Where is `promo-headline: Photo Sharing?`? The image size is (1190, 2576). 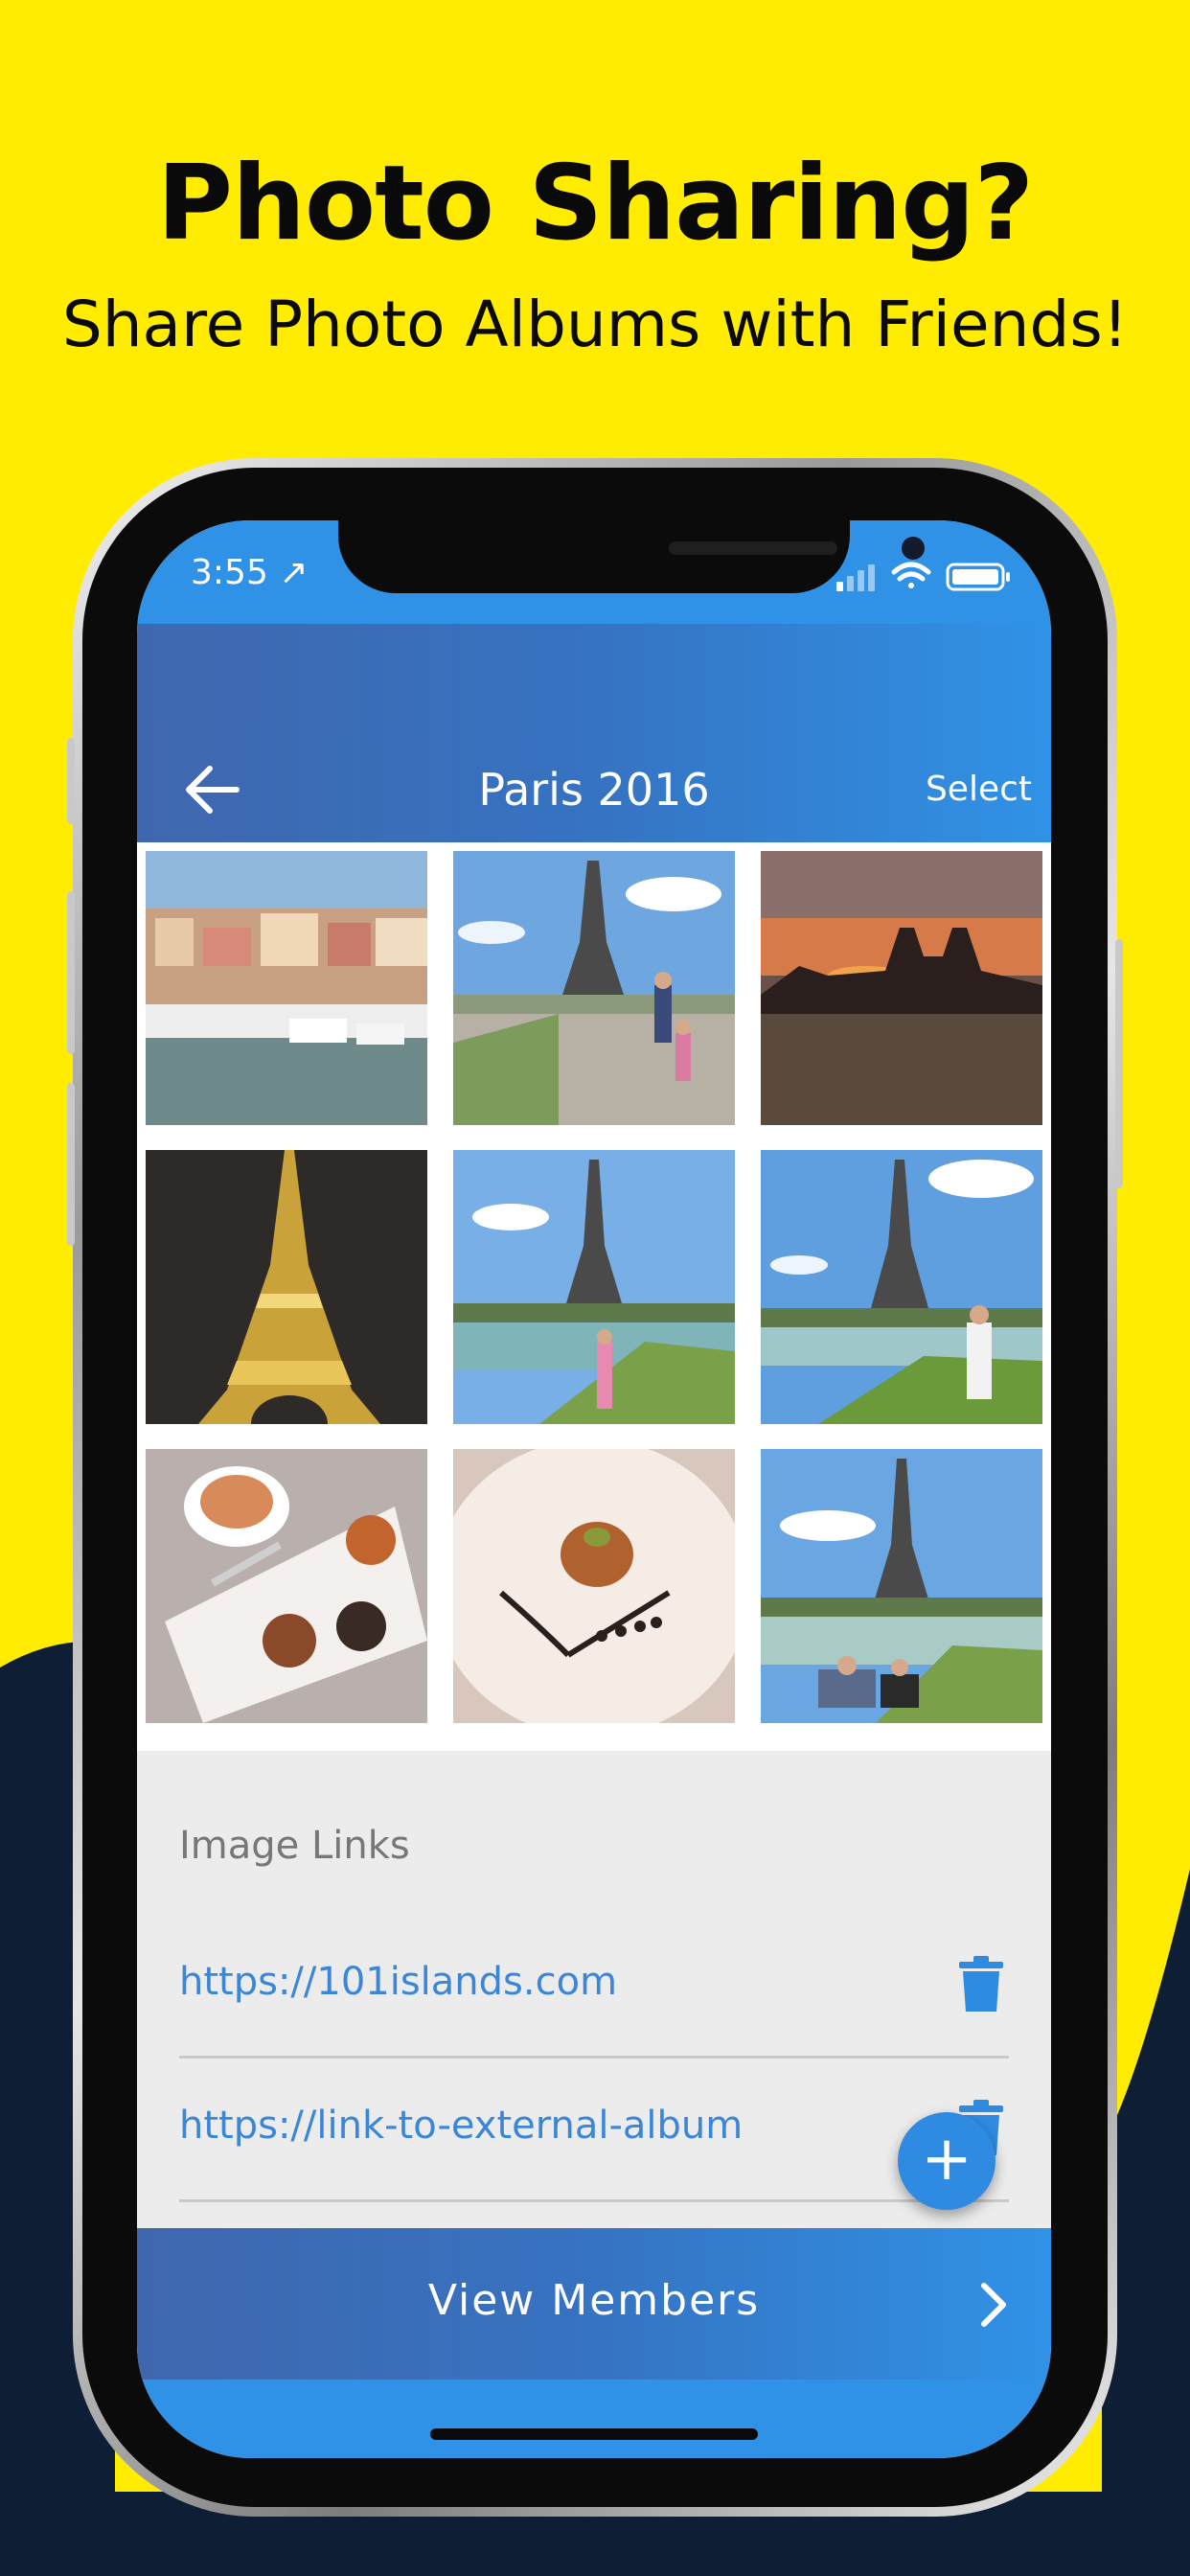
promo-headline: Photo Sharing? is located at coordinates (595, 204).